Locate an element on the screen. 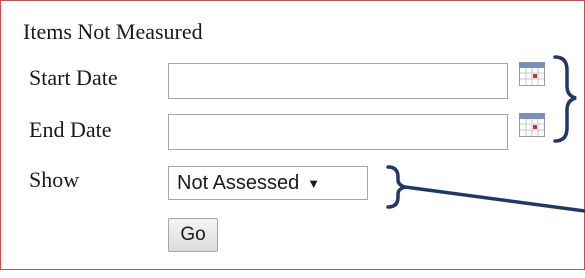 This screenshot has width=585, height=278. show-select-value: Not Assessed is located at coordinates (238, 182).